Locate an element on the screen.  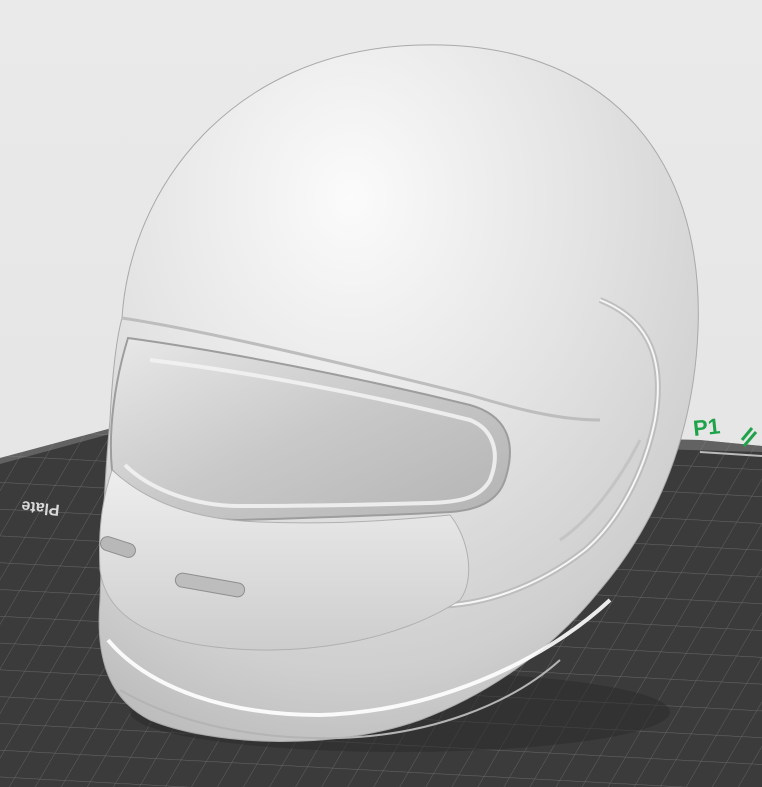
printer-label-glyph is located at coordinates (749, 437).